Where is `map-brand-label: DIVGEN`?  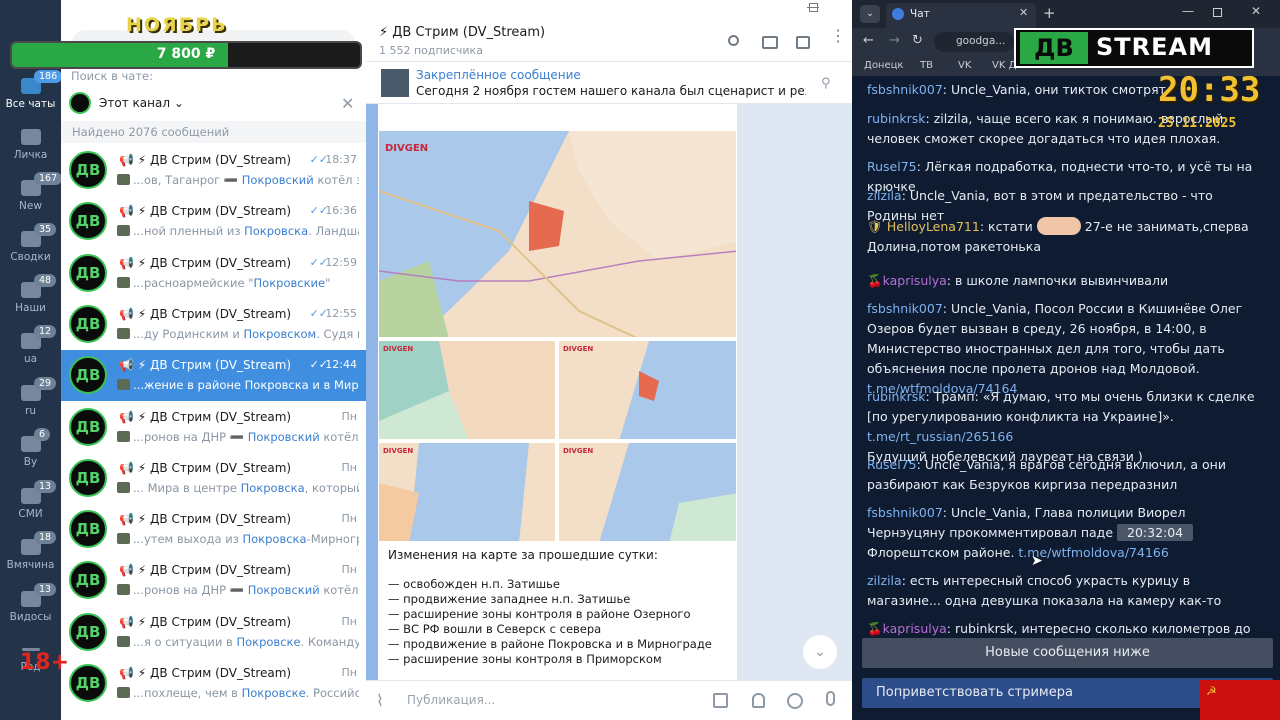
map-brand-label: DIVGEN is located at coordinates (398, 349).